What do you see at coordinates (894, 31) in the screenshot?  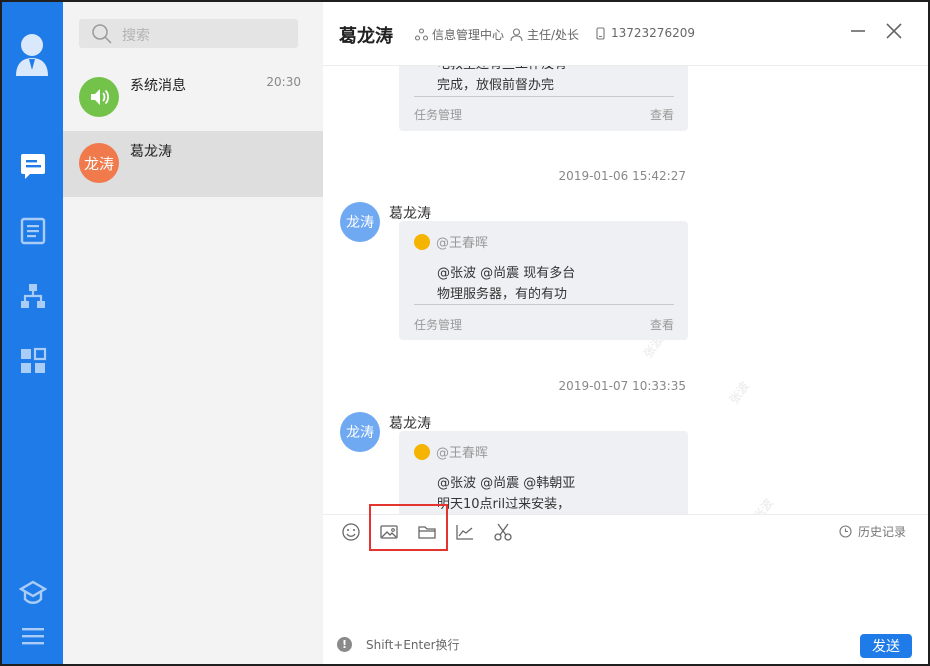 I see `close-icon` at bounding box center [894, 31].